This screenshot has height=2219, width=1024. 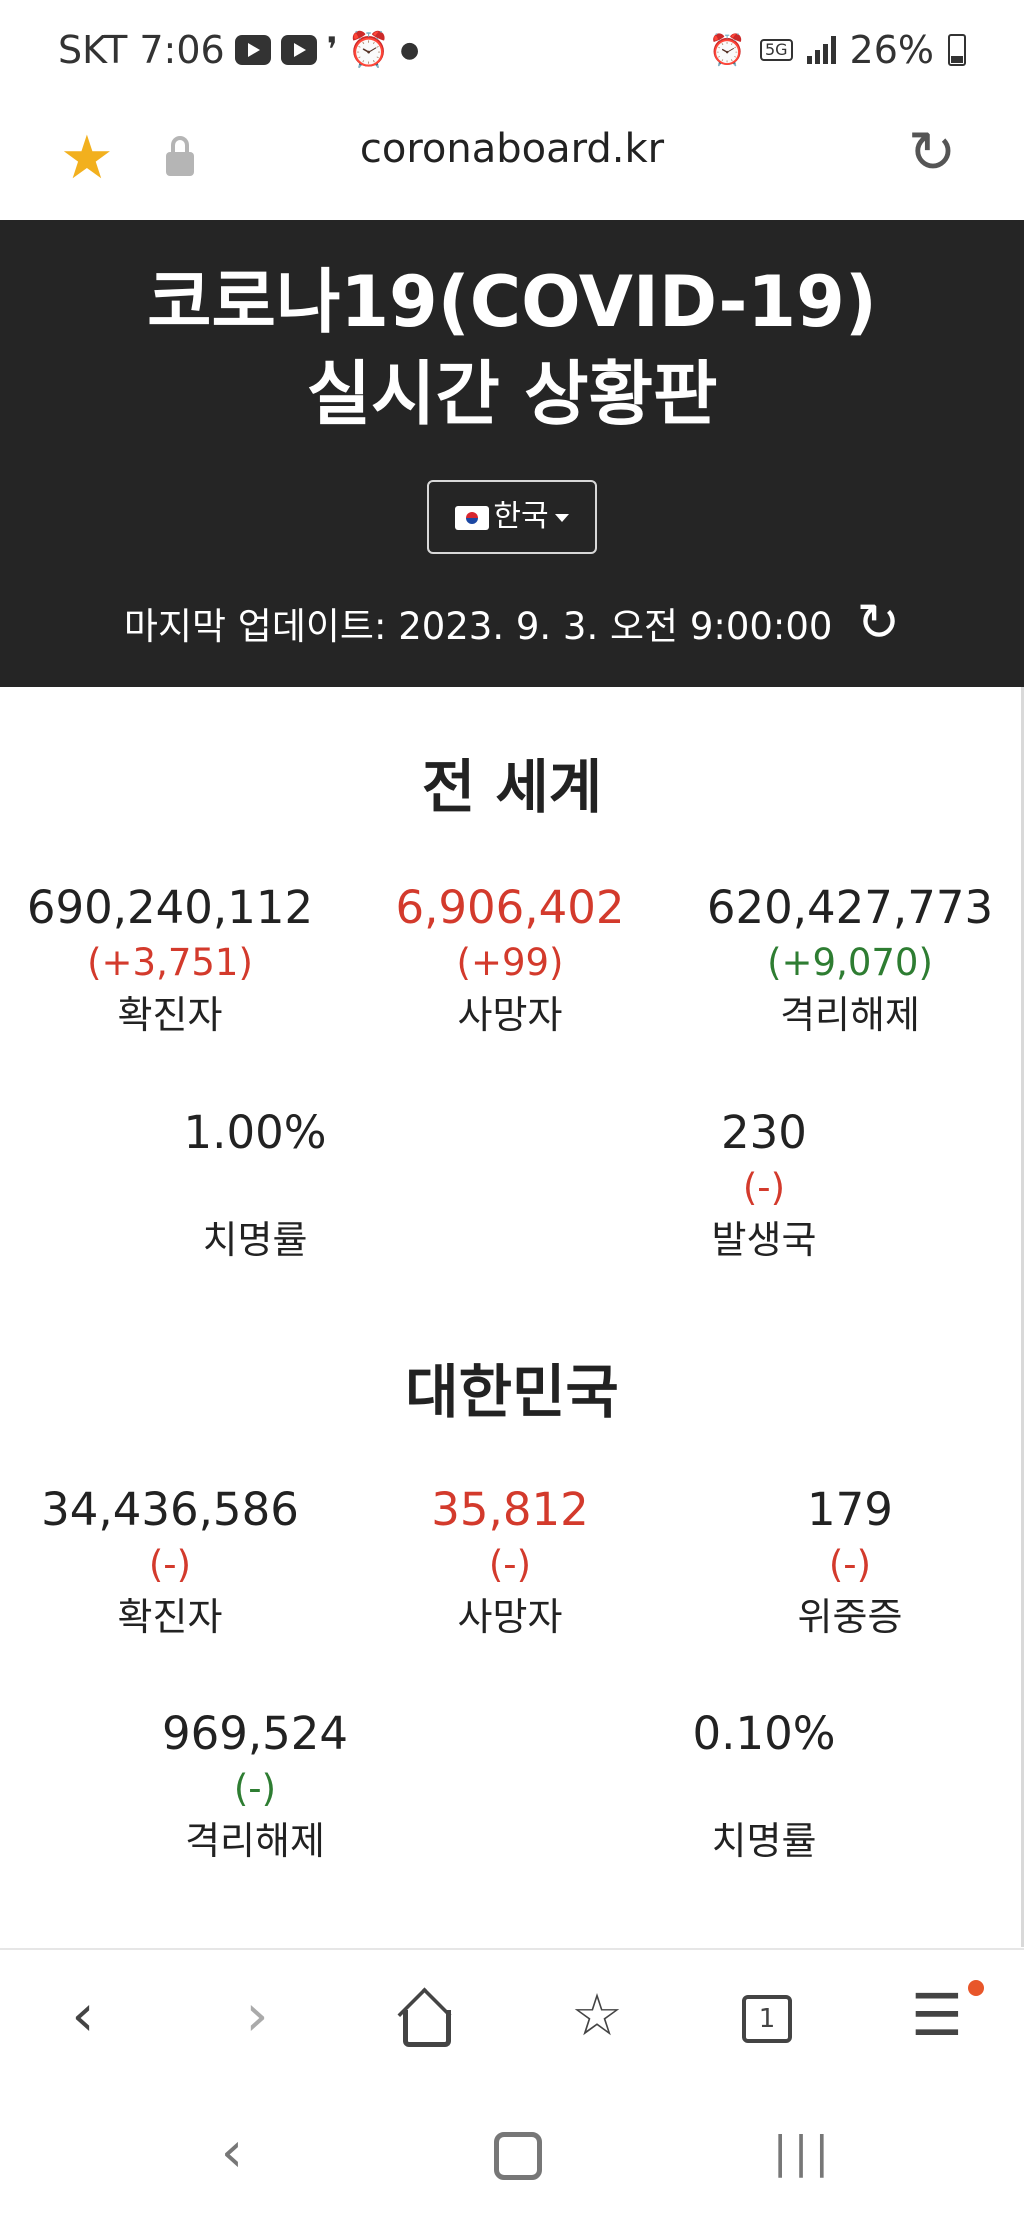 I want to click on stat-value: 620,427,773, so click(x=850, y=907).